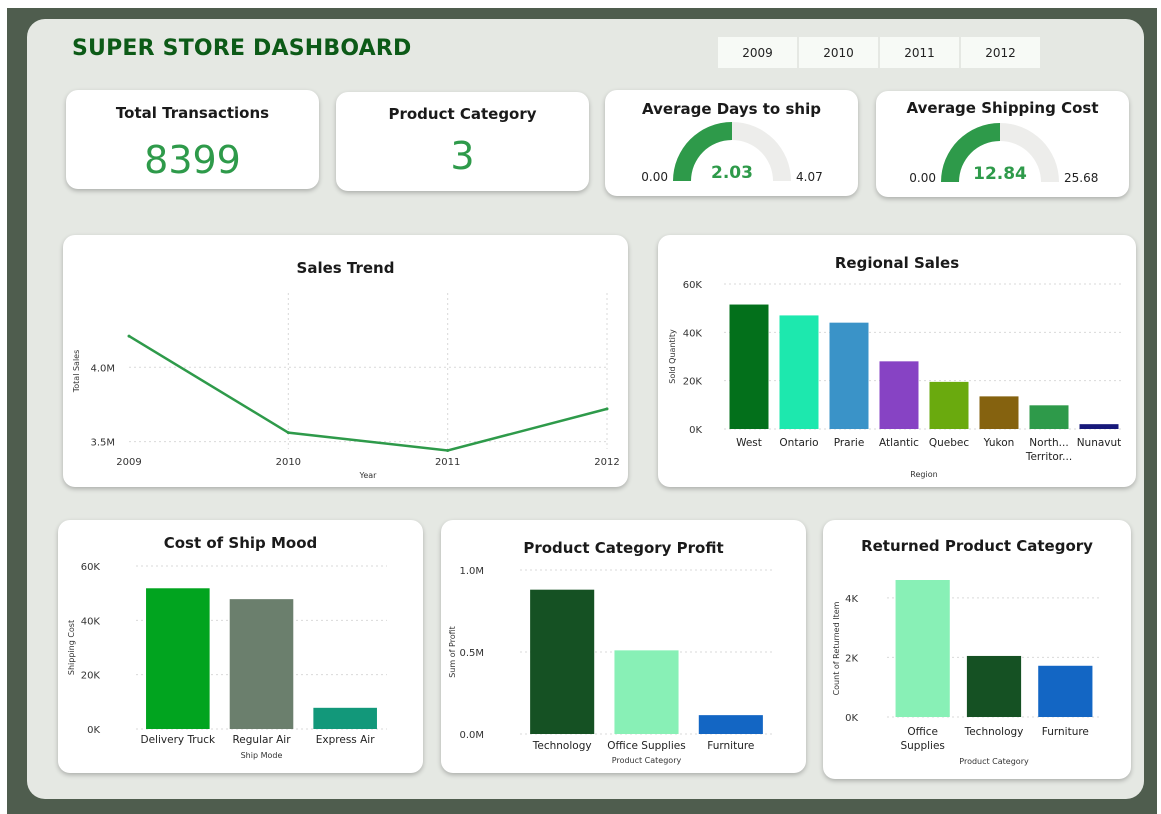 Image resolution: width=1161 pixels, height=814 pixels. I want to click on gauge-max: 25.68, so click(1081, 178).